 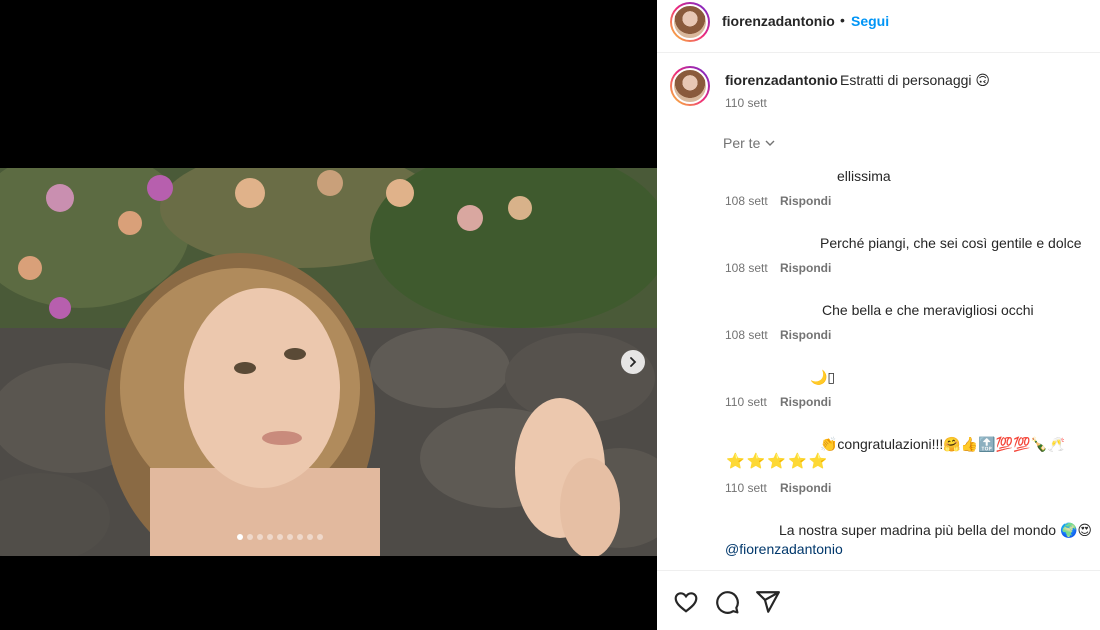 What do you see at coordinates (768, 602) in the screenshot?
I see `send-icon` at bounding box center [768, 602].